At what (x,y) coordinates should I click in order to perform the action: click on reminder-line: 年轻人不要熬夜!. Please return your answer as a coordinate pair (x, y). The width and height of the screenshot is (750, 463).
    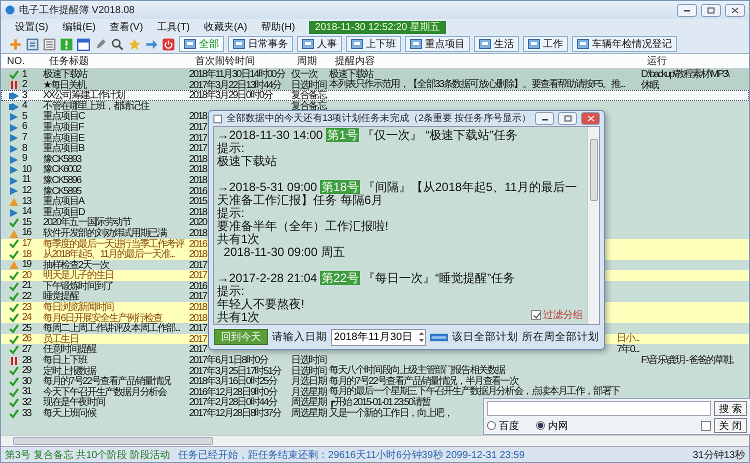
    Looking at the image, I should click on (260, 304).